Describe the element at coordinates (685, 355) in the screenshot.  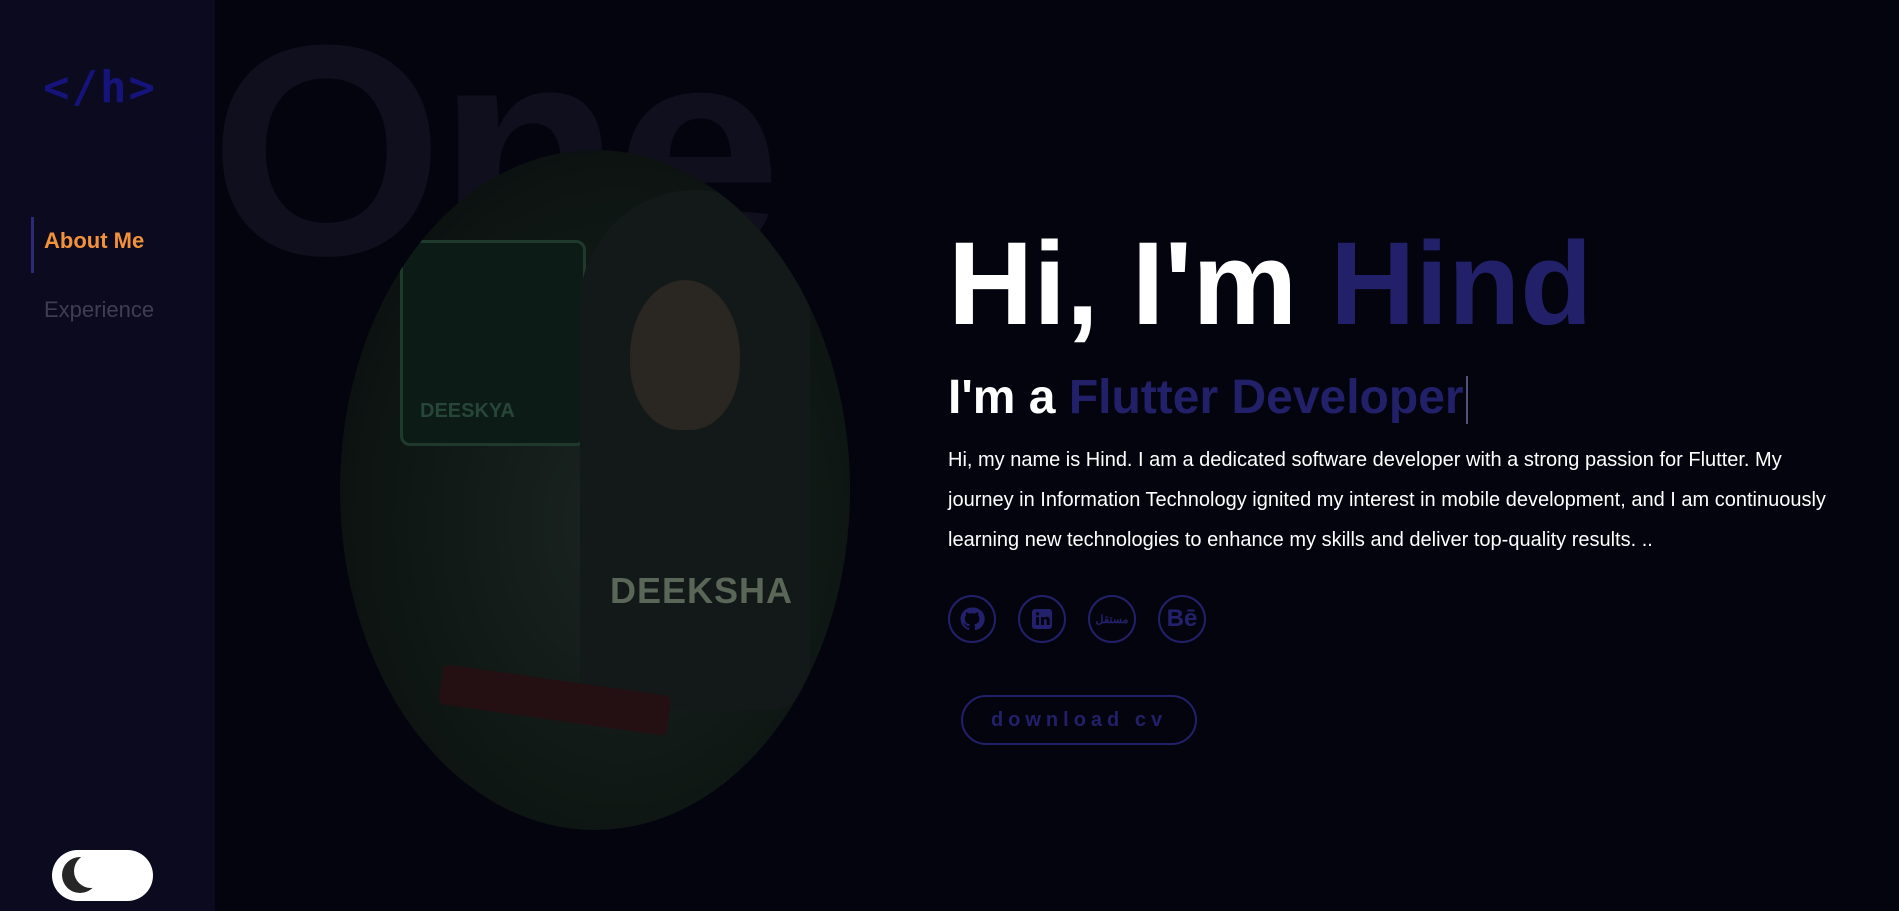
I see `face` at that location.